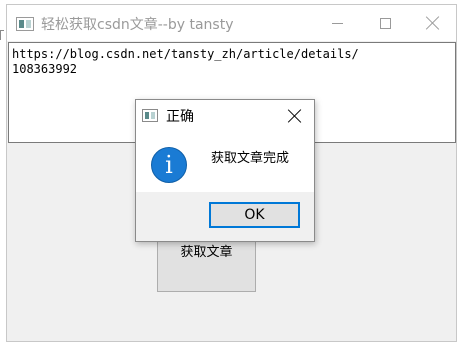  I want to click on info-icon: i, so click(169, 165).